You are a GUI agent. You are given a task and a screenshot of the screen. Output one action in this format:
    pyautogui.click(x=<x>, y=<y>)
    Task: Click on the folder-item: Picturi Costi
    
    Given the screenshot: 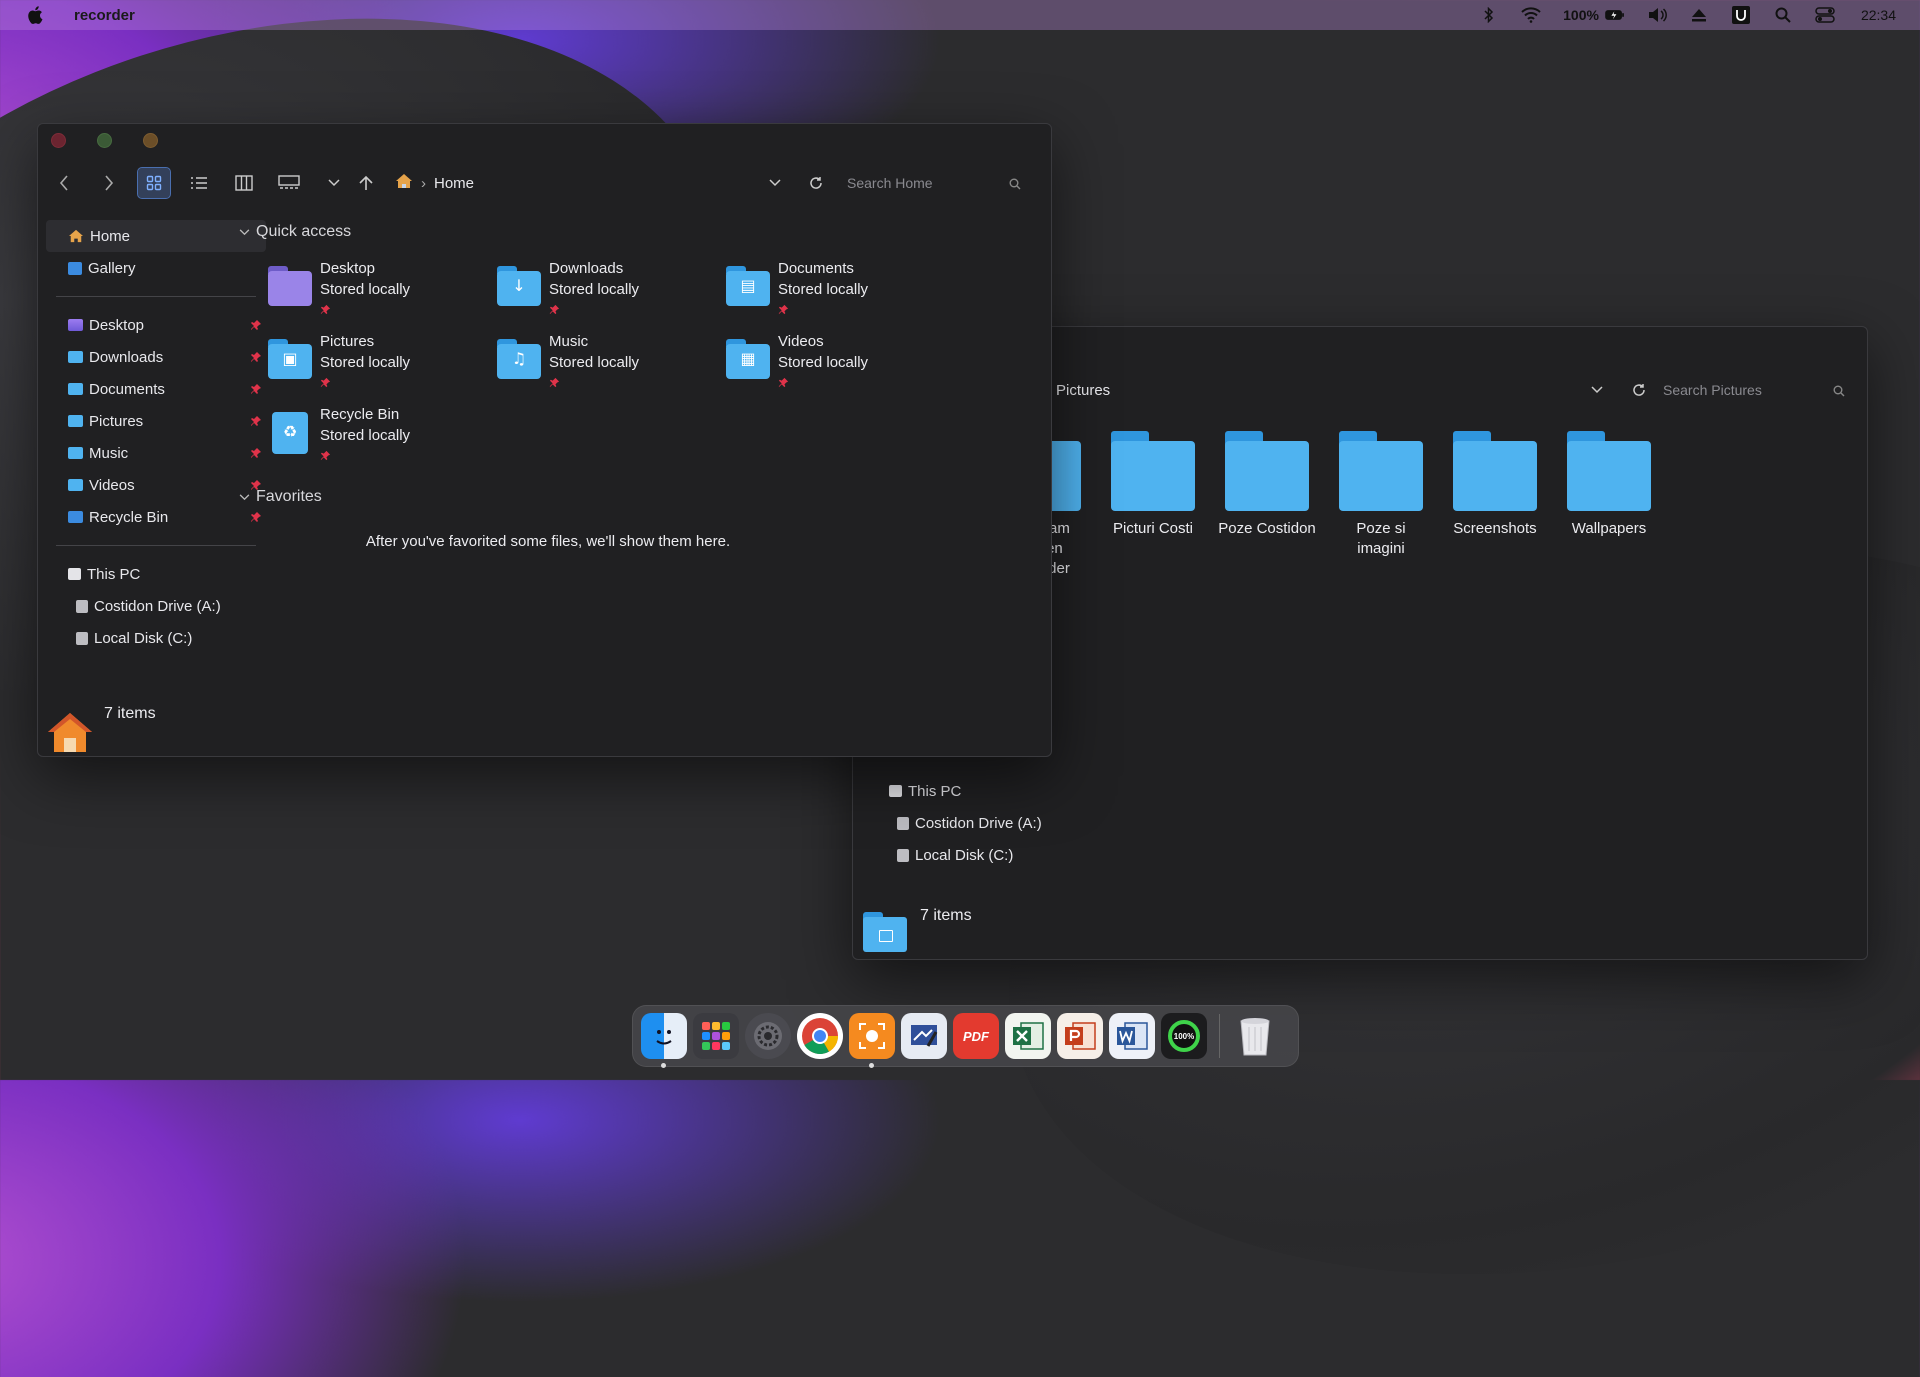 What is the action you would take?
    pyautogui.click(x=1153, y=485)
    